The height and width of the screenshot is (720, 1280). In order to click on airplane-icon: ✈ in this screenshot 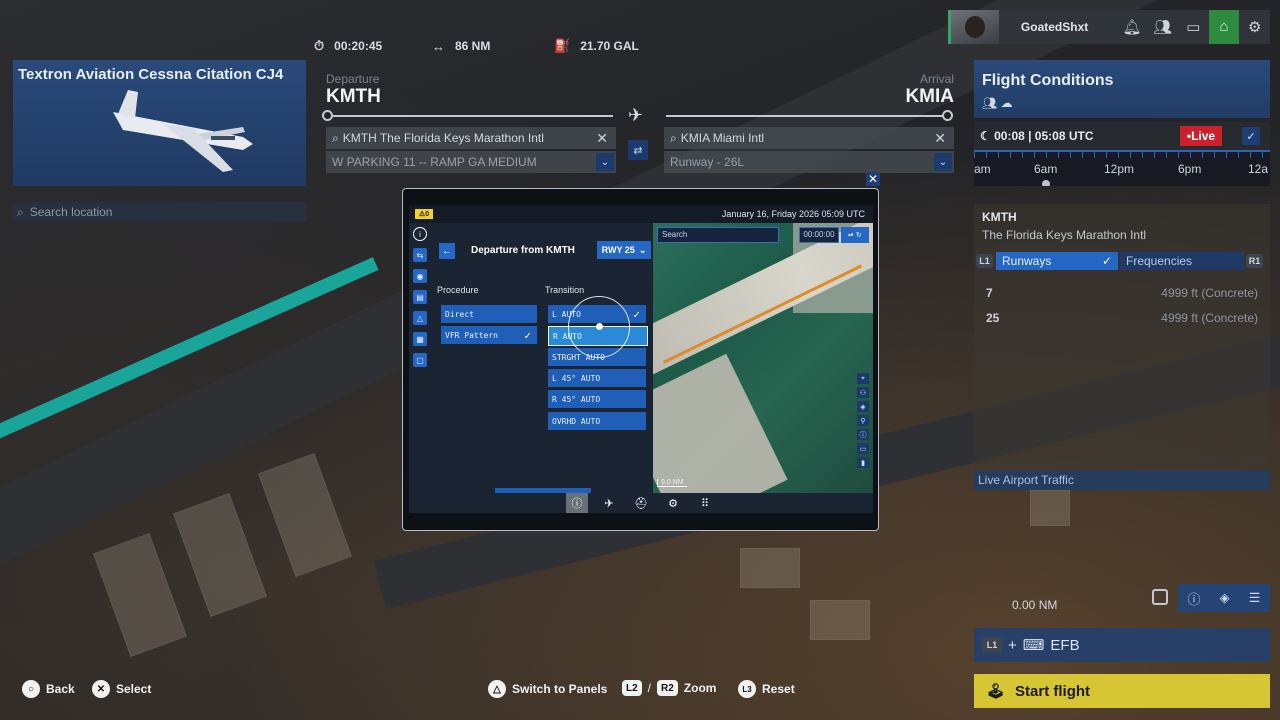, I will do `click(609, 503)`.